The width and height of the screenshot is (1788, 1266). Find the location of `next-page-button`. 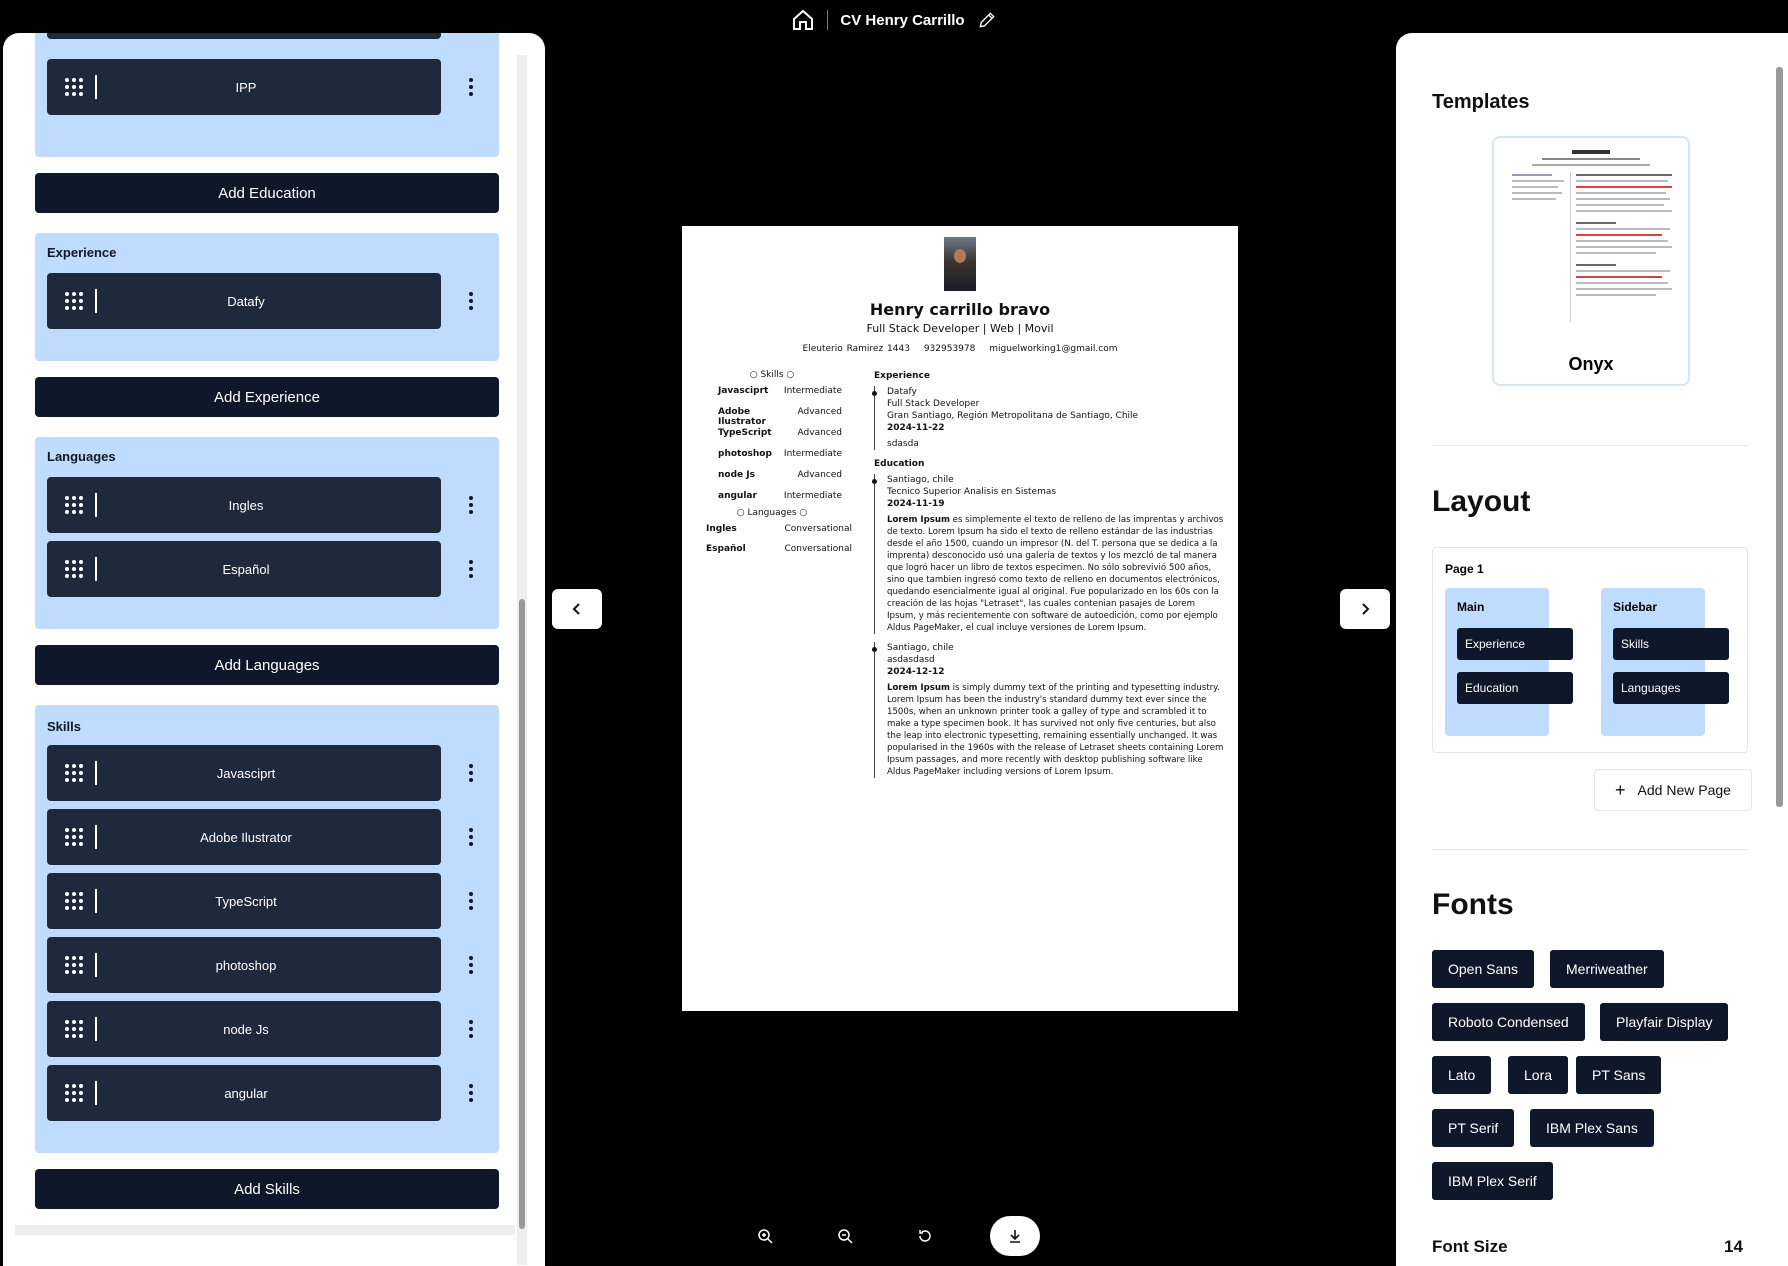

next-page-button is located at coordinates (1365, 609).